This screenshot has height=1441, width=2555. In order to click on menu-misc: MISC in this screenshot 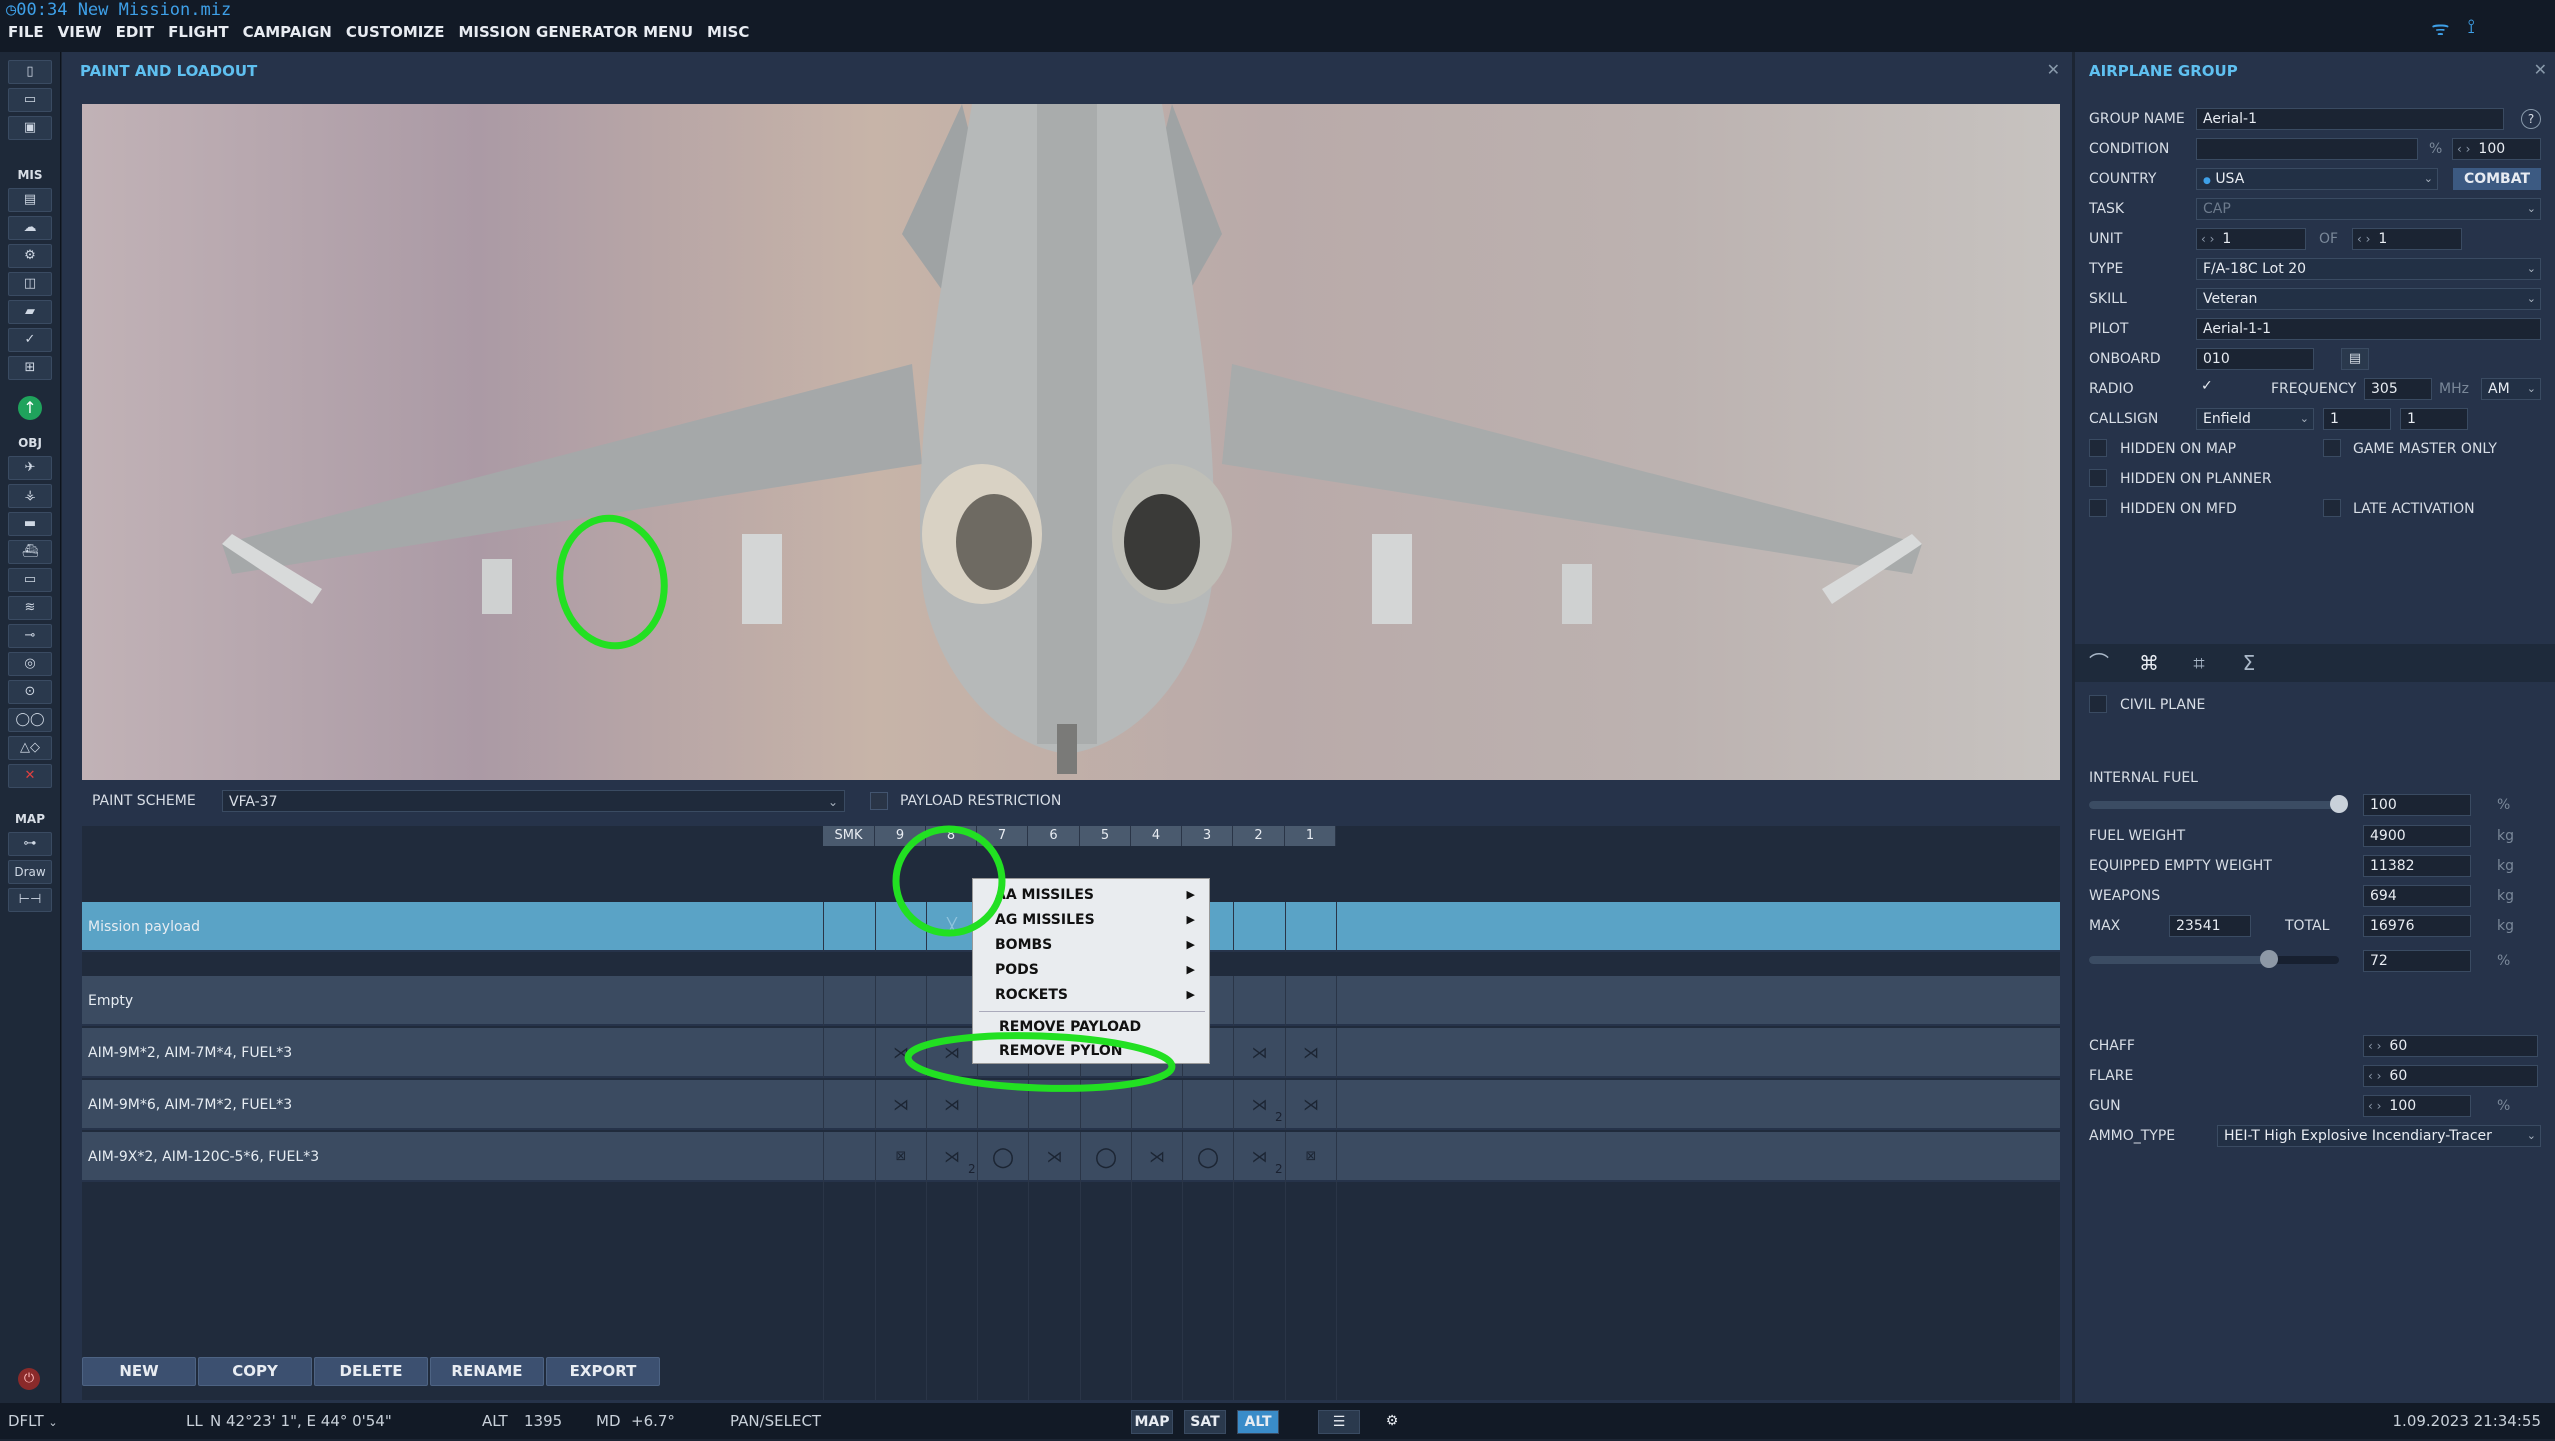, I will do `click(728, 36)`.